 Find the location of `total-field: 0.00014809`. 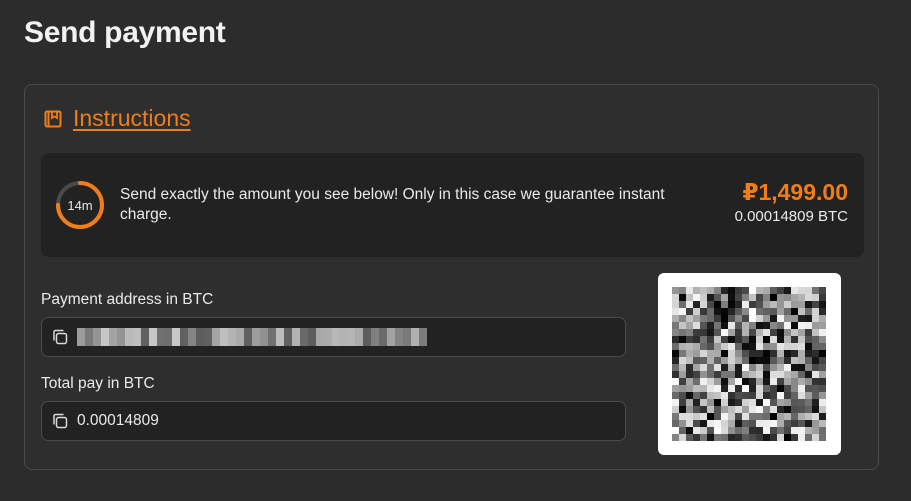

total-field: 0.00014809 is located at coordinates (333, 421).